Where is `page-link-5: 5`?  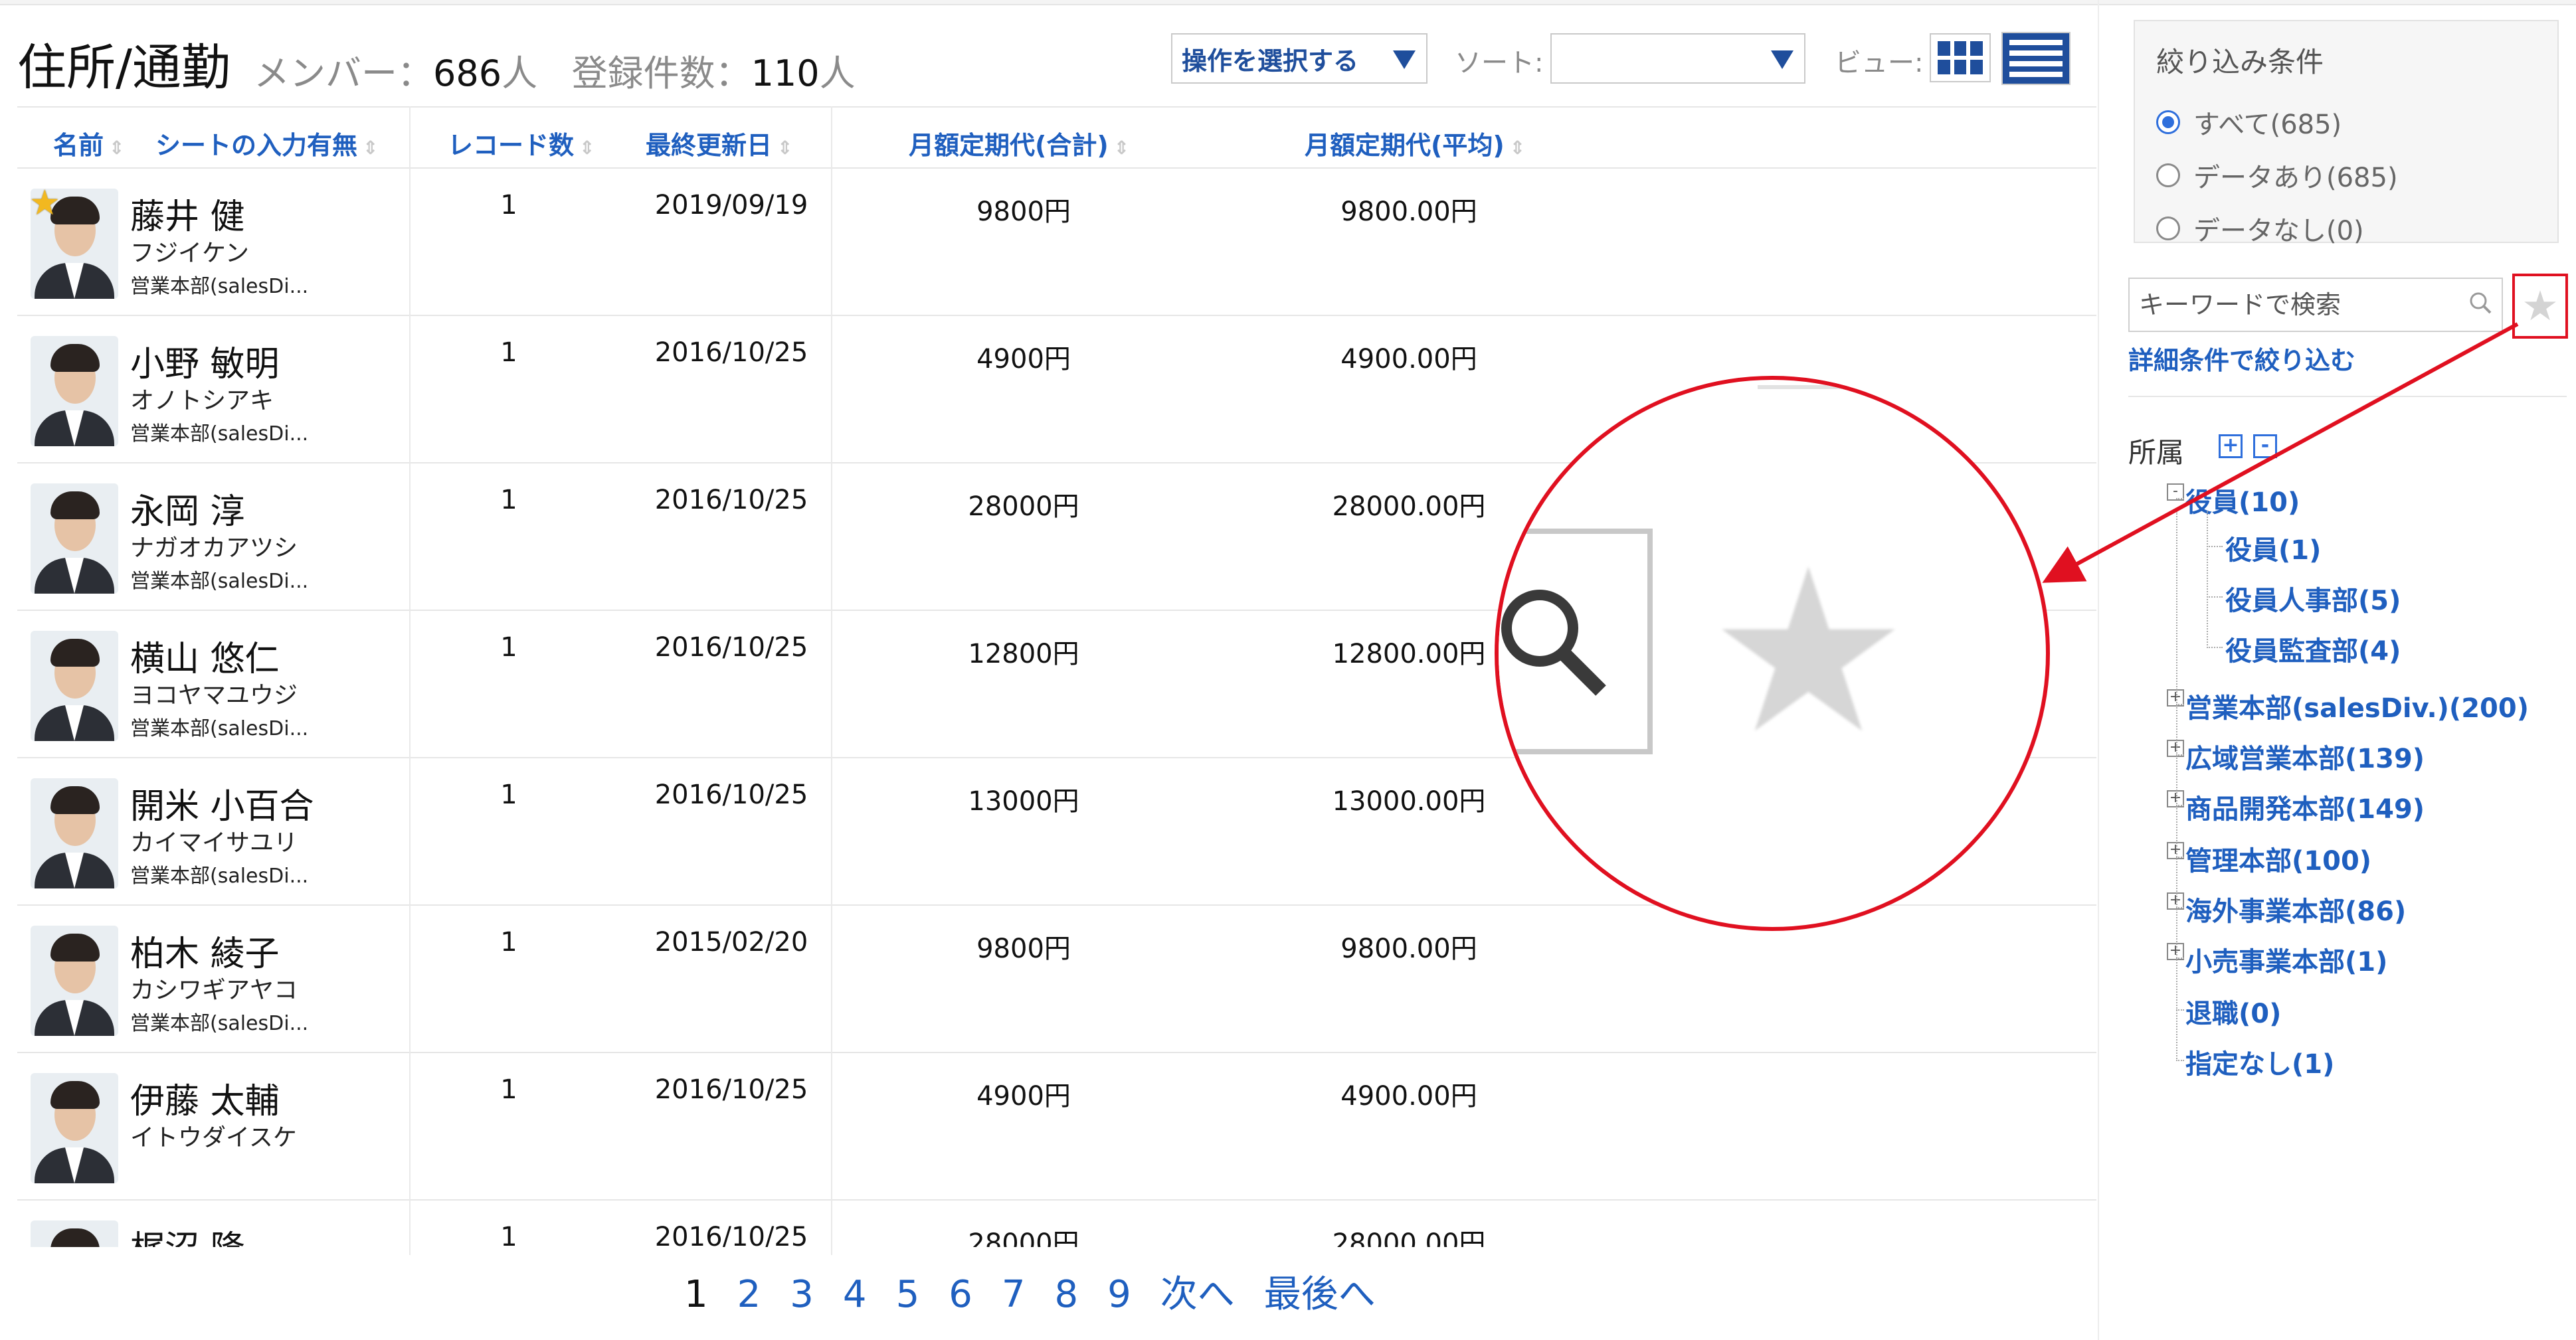 page-link-5: 5 is located at coordinates (908, 1294).